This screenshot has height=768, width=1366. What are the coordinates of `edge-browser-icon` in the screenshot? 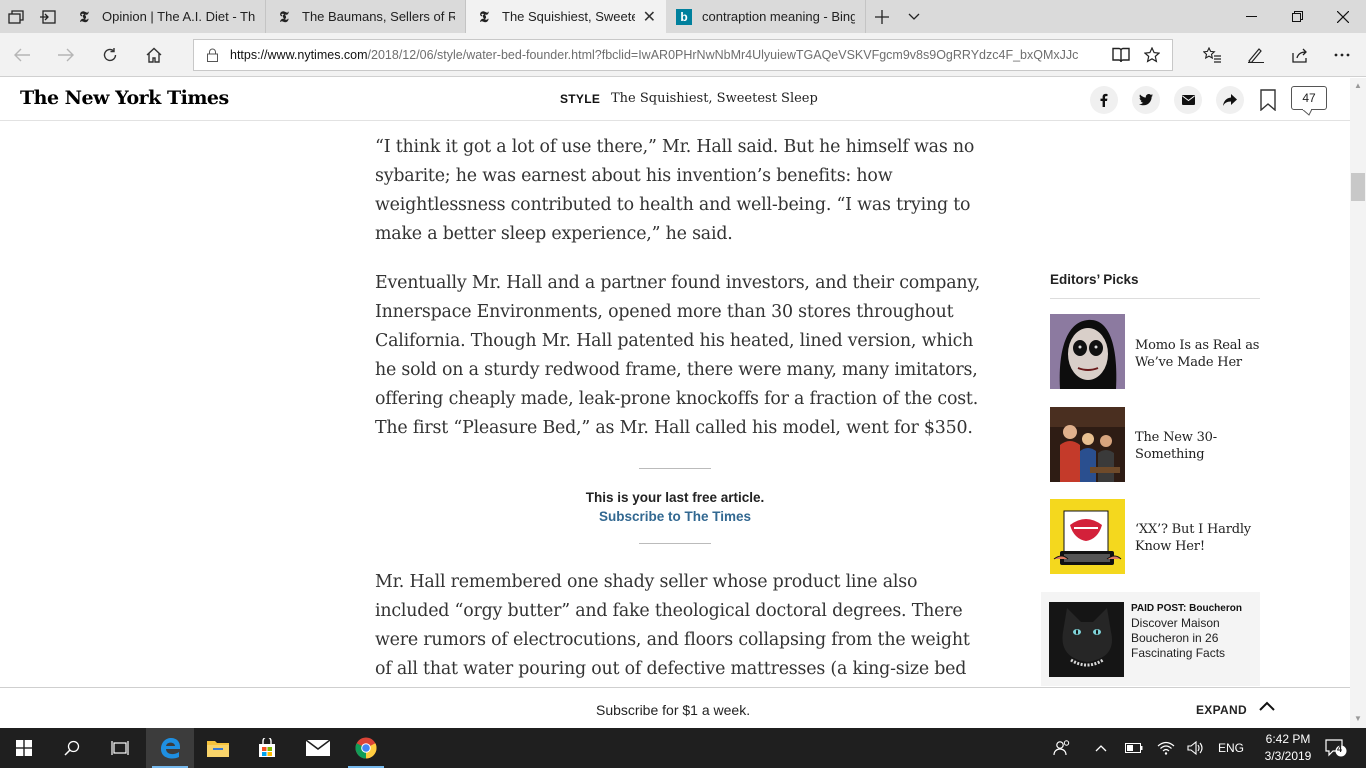 It's located at (170, 748).